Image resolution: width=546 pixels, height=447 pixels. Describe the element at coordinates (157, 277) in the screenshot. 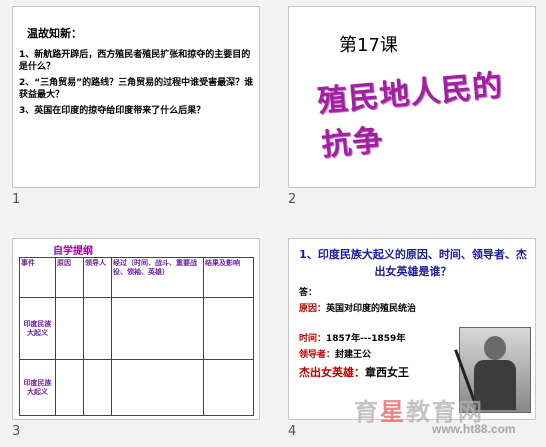

I see `table-header-cell: 经过（时间、战斗、重要战役、领袖、英雄）` at that location.